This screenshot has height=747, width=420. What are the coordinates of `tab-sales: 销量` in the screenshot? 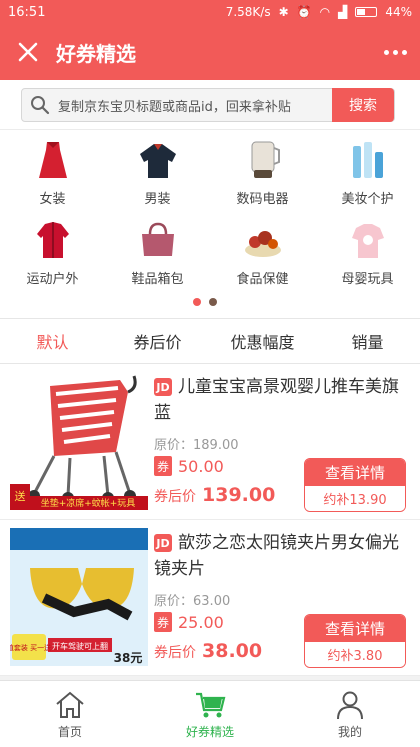 It's located at (367, 341).